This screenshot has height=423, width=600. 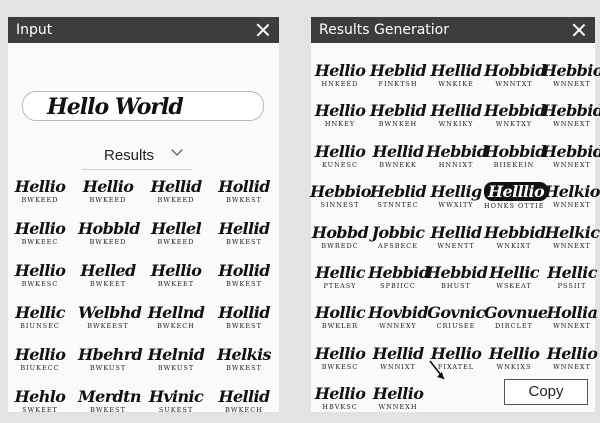 I want to click on font-result-item: Hellnd BWKECH, so click(x=176, y=321).